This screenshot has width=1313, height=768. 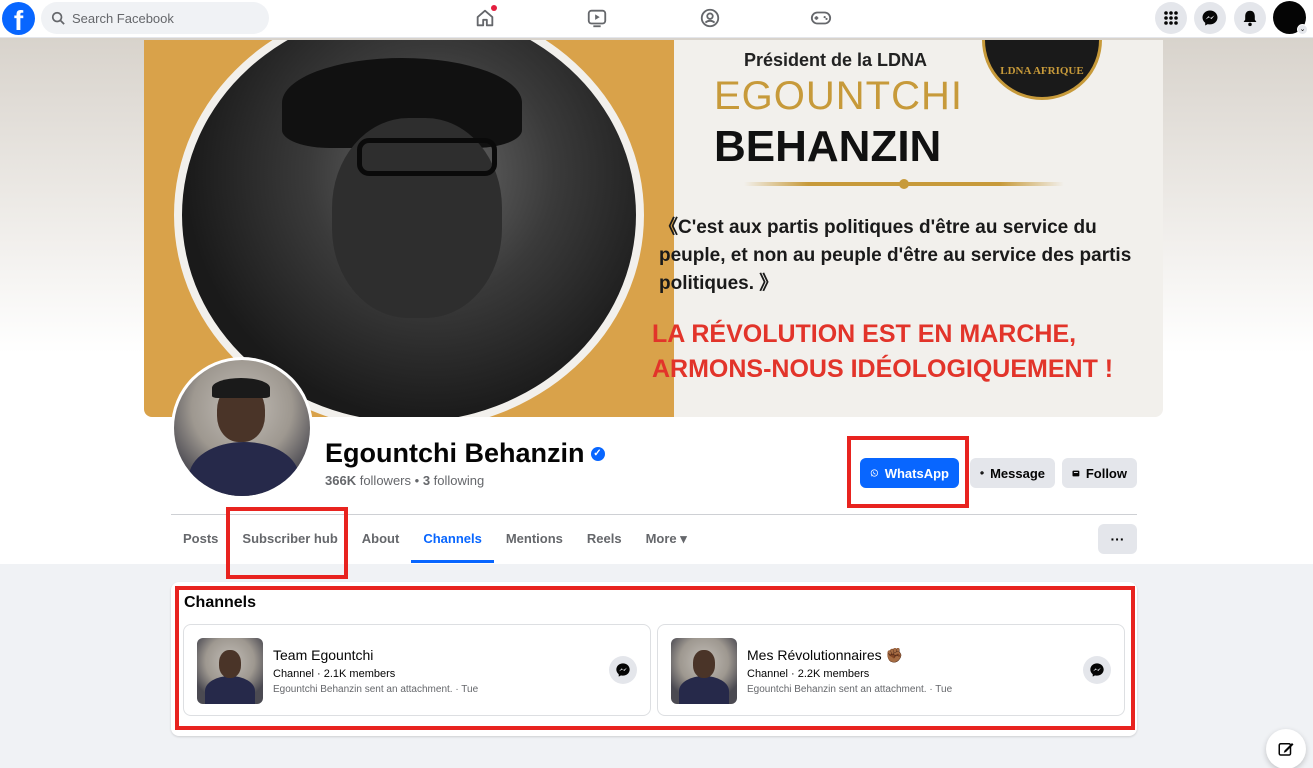 I want to click on channel-name: Team Egountchi, so click(x=323, y=655).